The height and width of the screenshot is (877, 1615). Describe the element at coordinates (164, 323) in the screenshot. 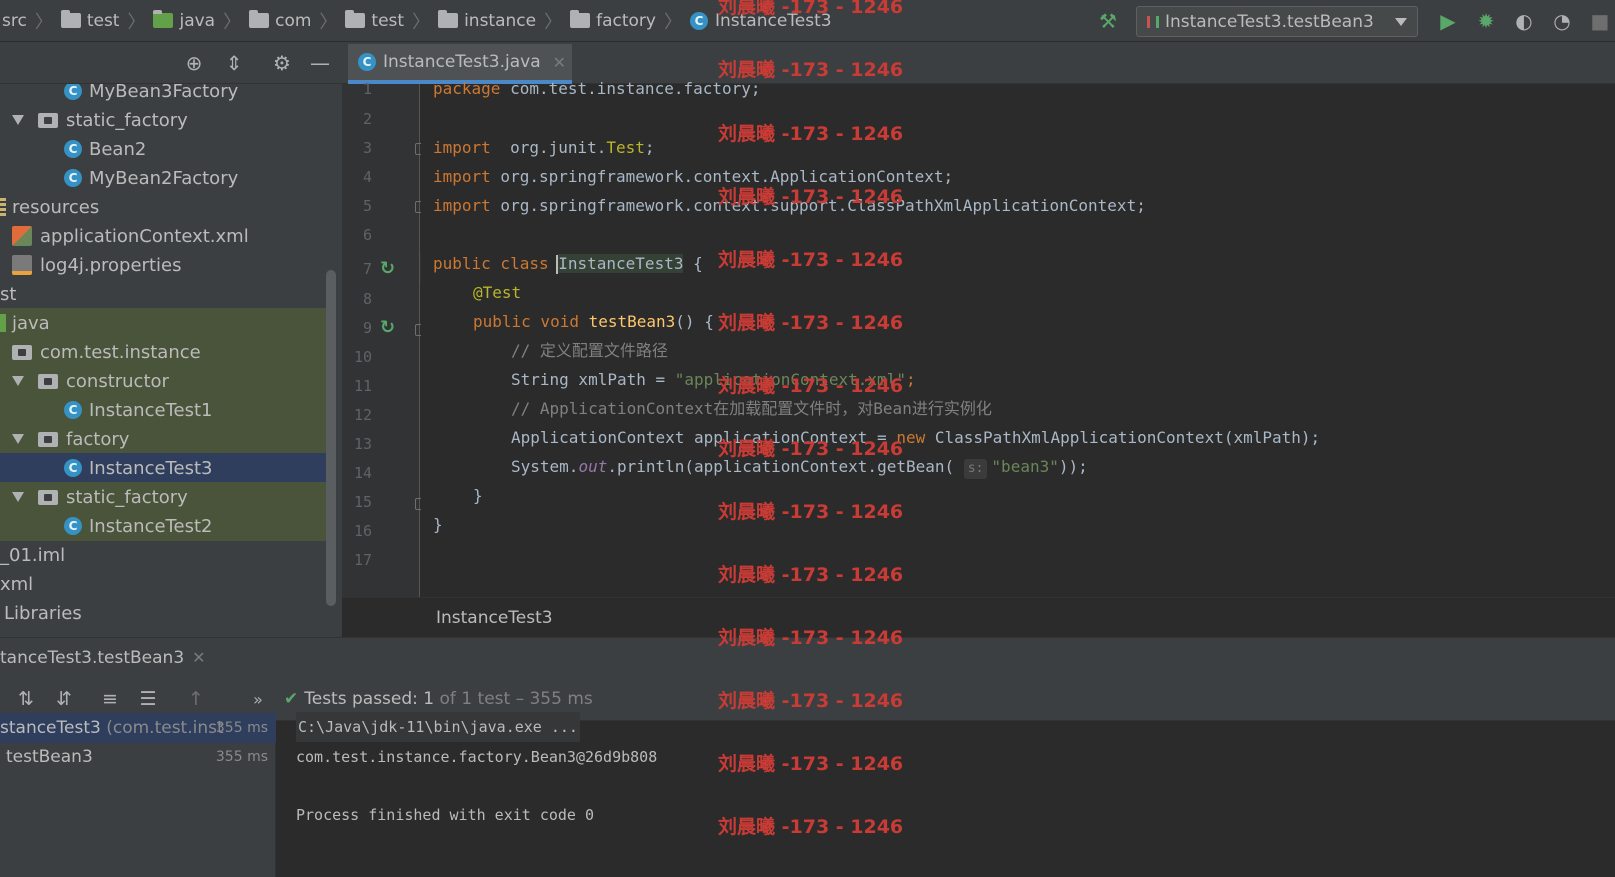

I see `tree-item-java: java` at that location.